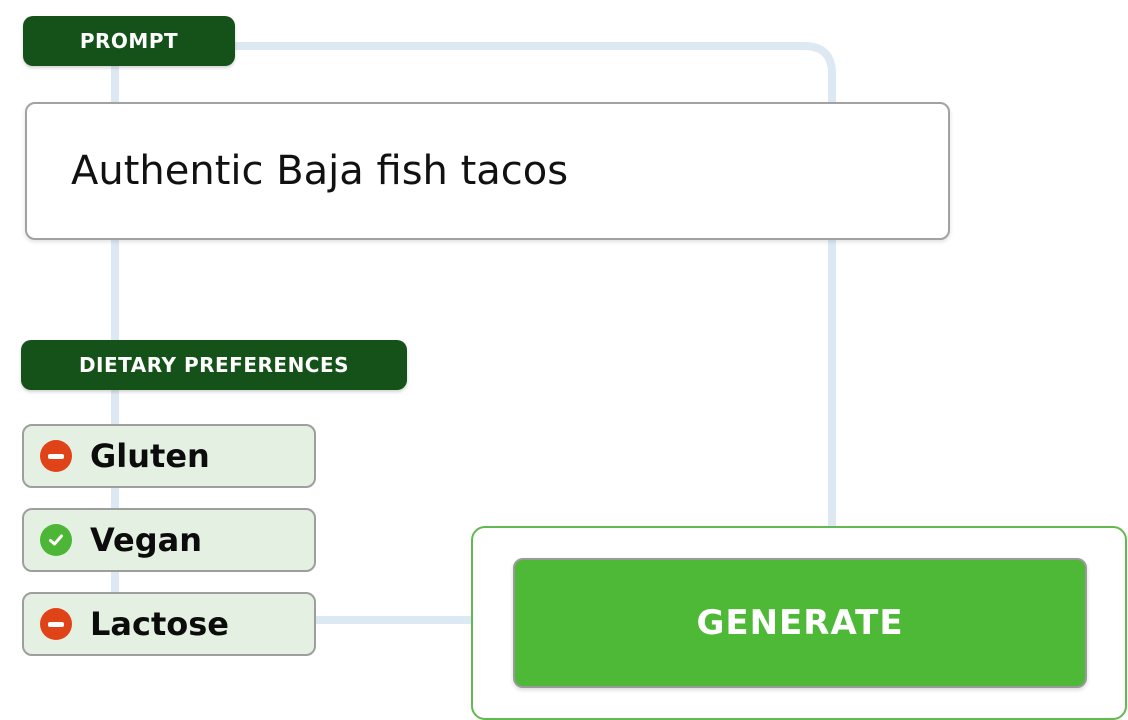  Describe the element at coordinates (214, 365) in the screenshot. I see `dietary-preferences-label: DIETARY PREFERENCES` at that location.